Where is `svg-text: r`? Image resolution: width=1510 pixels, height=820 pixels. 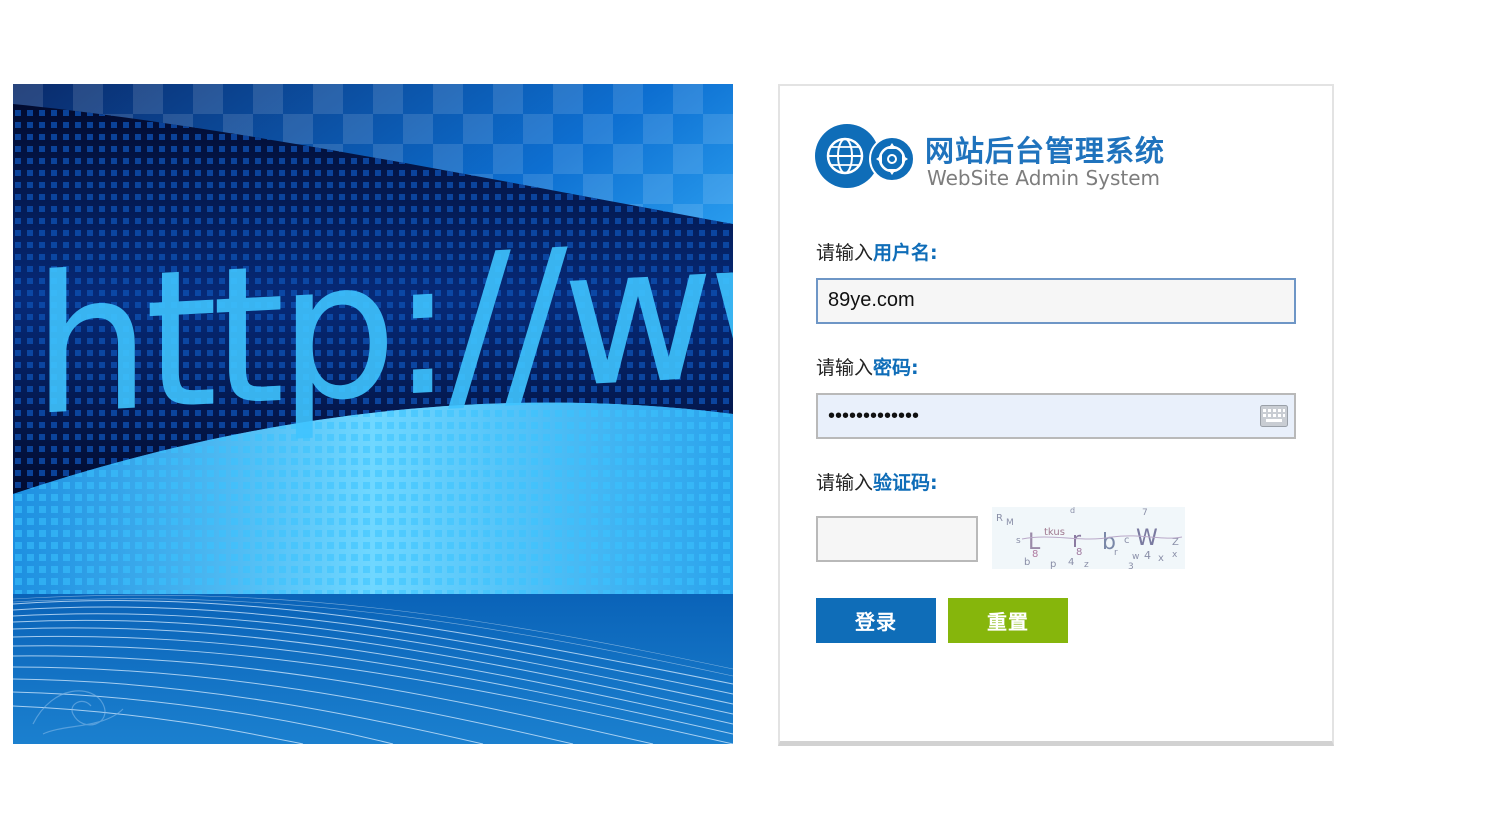 svg-text: r is located at coordinates (1116, 553).